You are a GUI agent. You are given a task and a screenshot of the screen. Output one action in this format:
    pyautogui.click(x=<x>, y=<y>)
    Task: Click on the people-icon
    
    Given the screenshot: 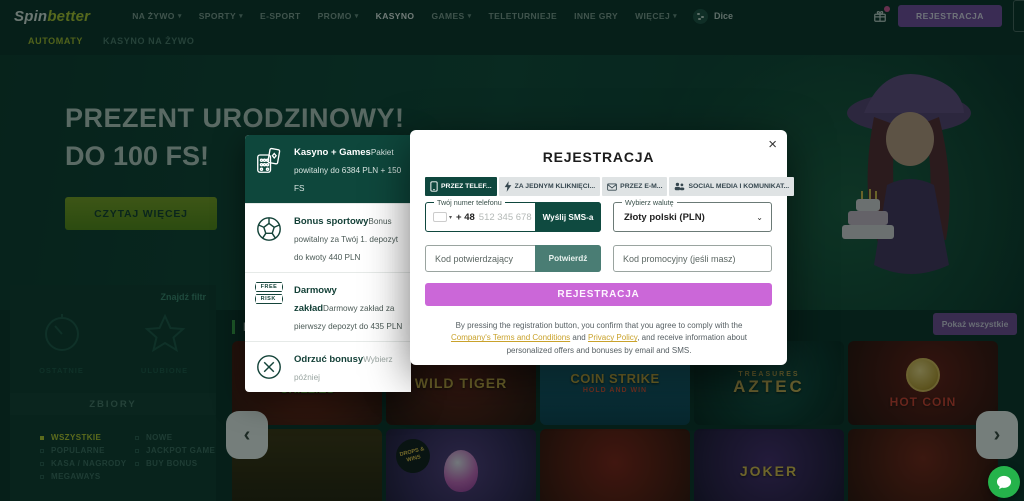 What is the action you would take?
    pyautogui.click(x=680, y=186)
    